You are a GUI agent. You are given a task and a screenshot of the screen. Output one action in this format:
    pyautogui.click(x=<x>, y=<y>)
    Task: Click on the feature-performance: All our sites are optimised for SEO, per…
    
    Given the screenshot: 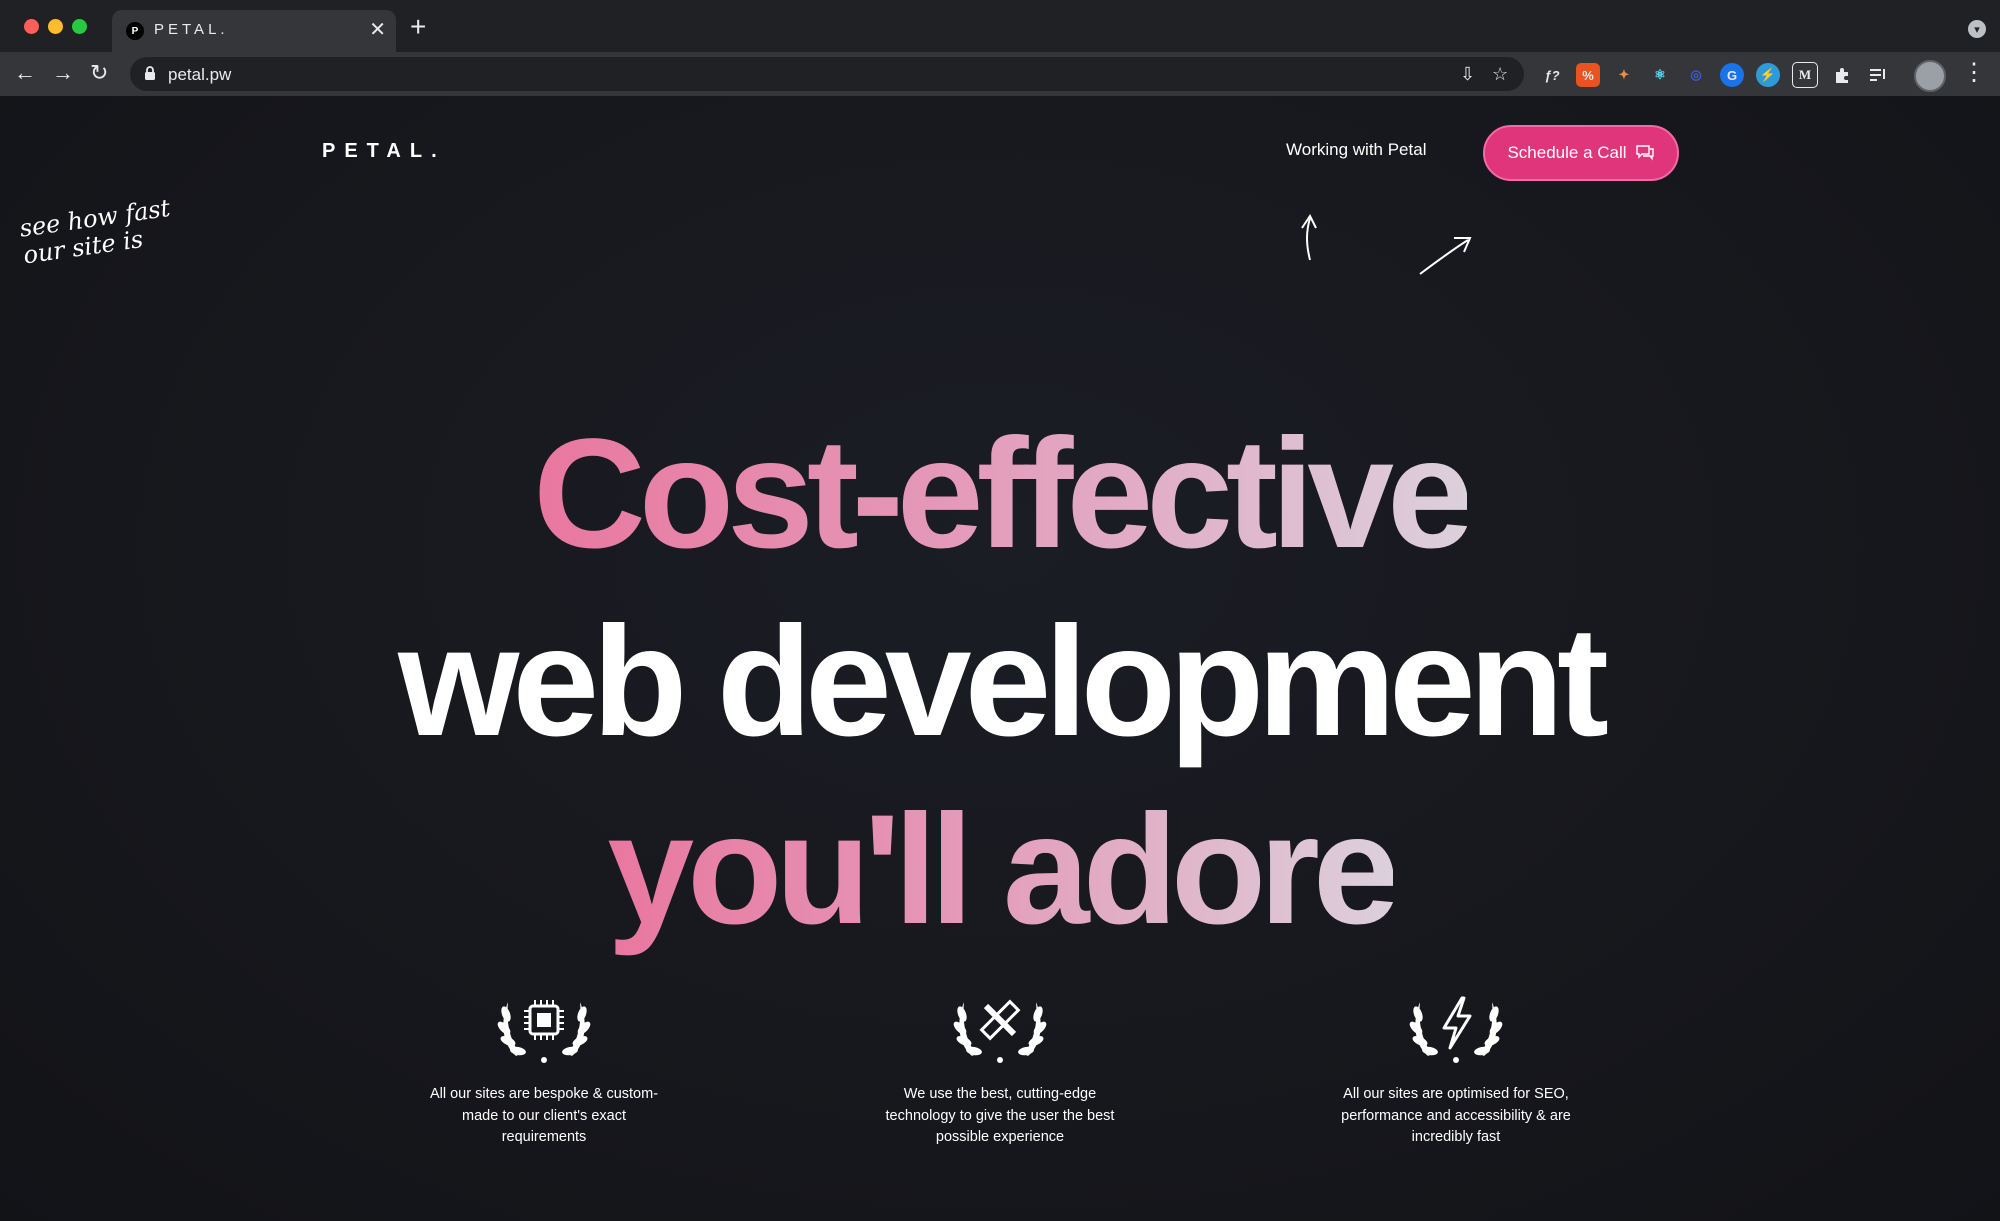 What is the action you would take?
    pyautogui.click(x=1456, y=1066)
    